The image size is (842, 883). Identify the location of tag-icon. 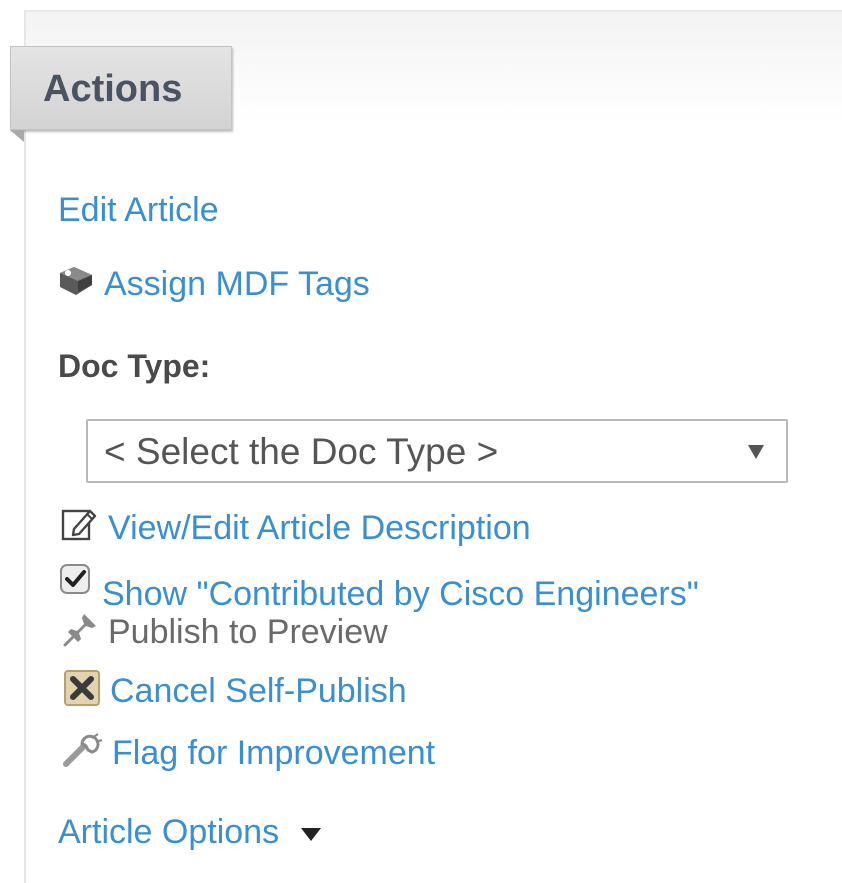
(77, 284).